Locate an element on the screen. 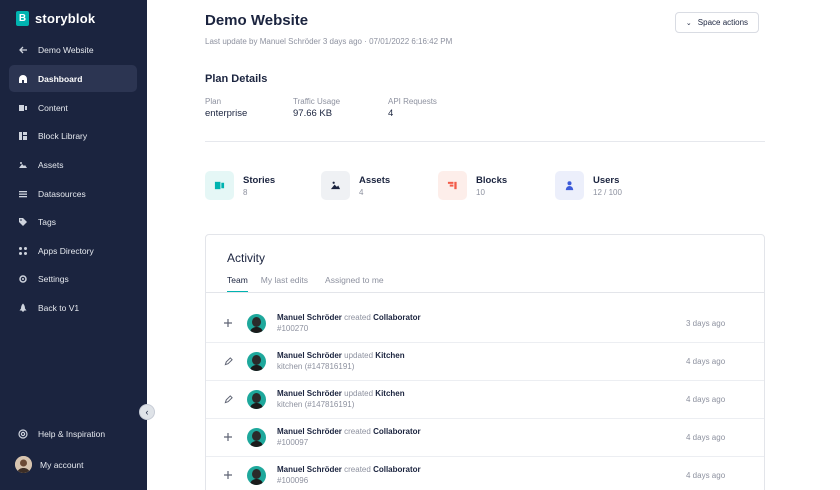 This screenshot has height=490, width=840. traffic-usage-column: Traffic Usage 97.66 KB is located at coordinates (316, 108).